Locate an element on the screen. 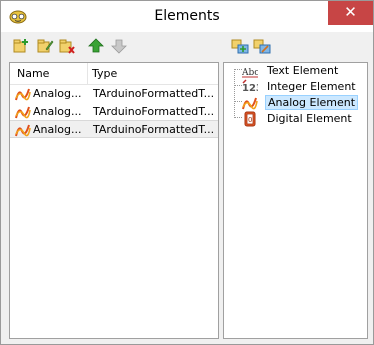  title-bar: Elements ✕ is located at coordinates (187, 16).